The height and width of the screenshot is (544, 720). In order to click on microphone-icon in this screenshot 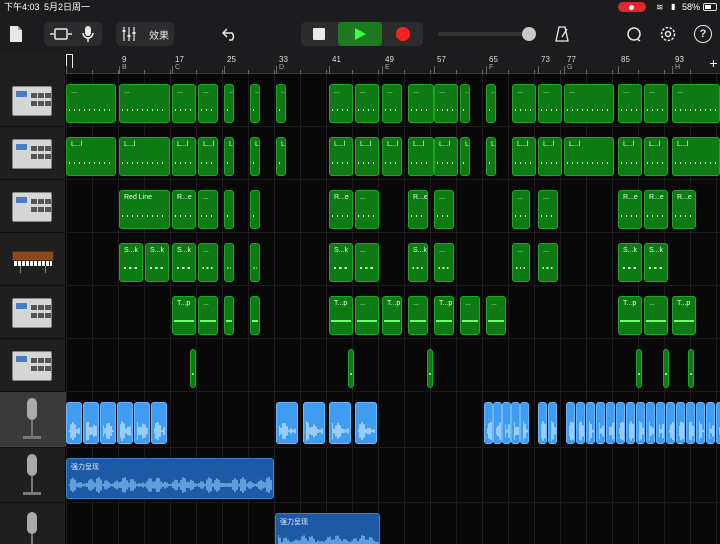, I will do `click(88, 34)`.